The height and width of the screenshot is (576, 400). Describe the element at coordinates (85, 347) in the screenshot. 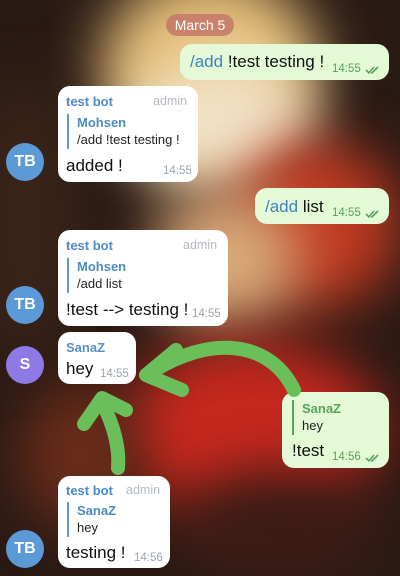

I see `sender-name: SanaZ` at that location.